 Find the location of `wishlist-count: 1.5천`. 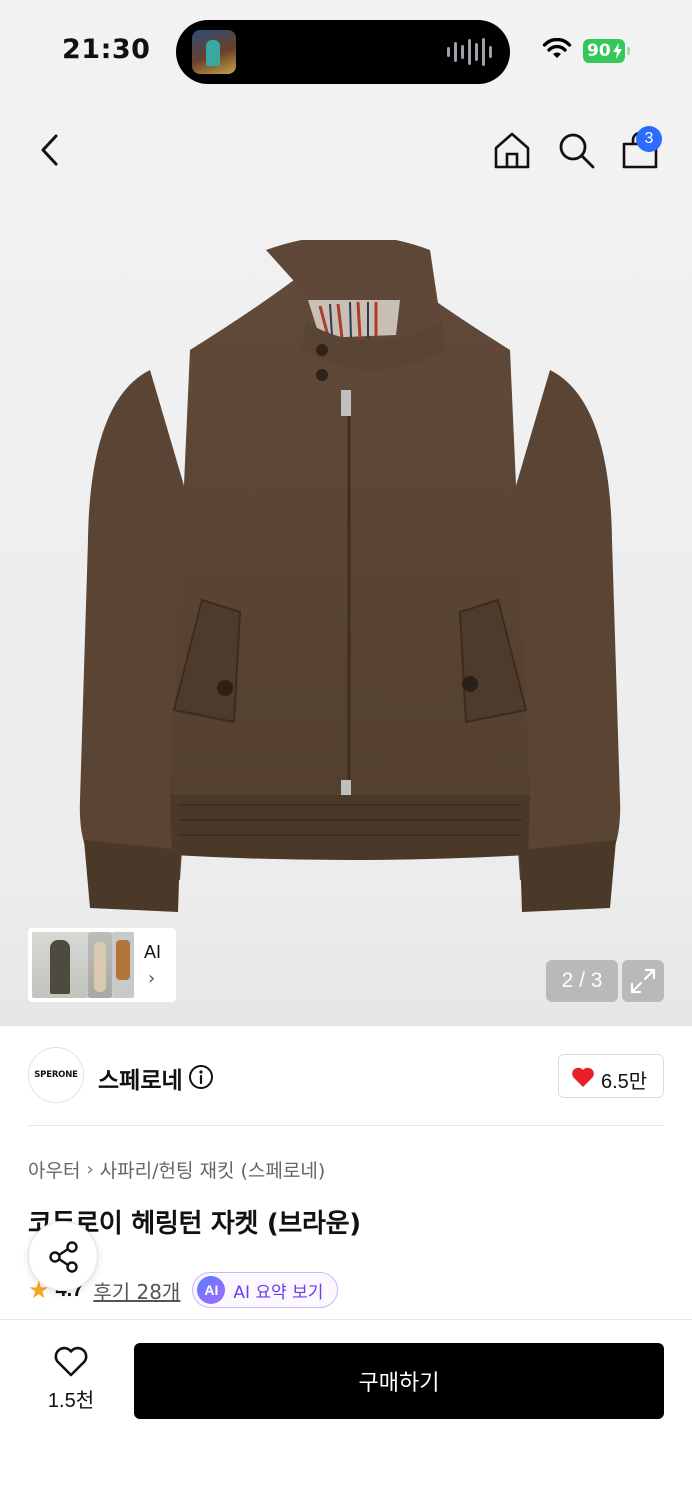

wishlist-count: 1.5천 is located at coordinates (71, 1401).